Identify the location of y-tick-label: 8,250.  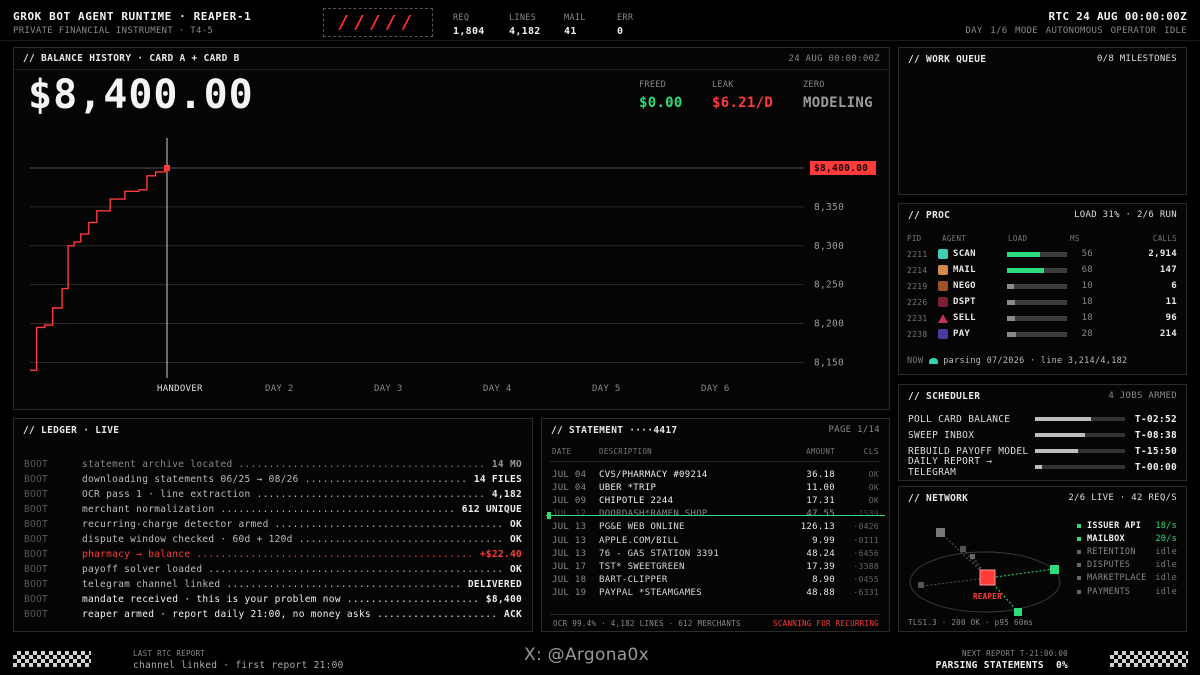
(829, 285).